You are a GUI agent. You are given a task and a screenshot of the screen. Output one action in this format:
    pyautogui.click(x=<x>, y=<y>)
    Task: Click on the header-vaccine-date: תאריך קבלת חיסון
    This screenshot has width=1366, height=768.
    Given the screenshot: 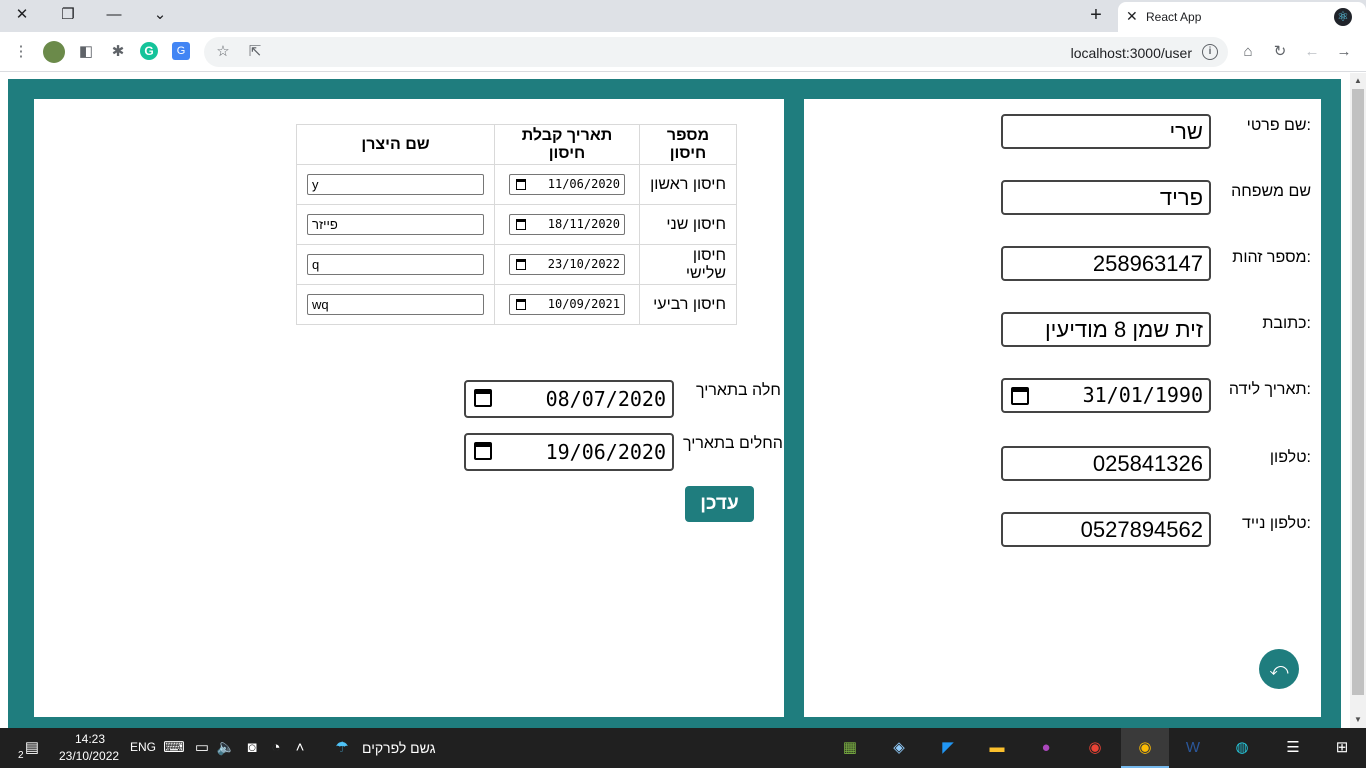 What is the action you would take?
    pyautogui.click(x=567, y=144)
    